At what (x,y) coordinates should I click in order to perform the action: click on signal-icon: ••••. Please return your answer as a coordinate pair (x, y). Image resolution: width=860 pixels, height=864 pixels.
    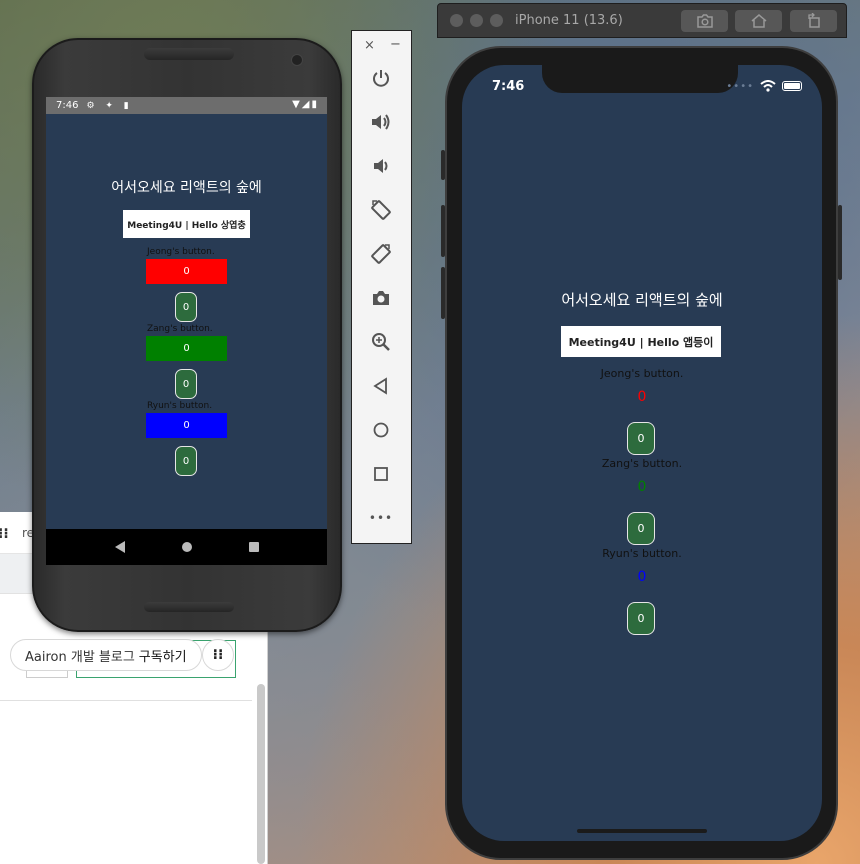
    Looking at the image, I should click on (740, 86).